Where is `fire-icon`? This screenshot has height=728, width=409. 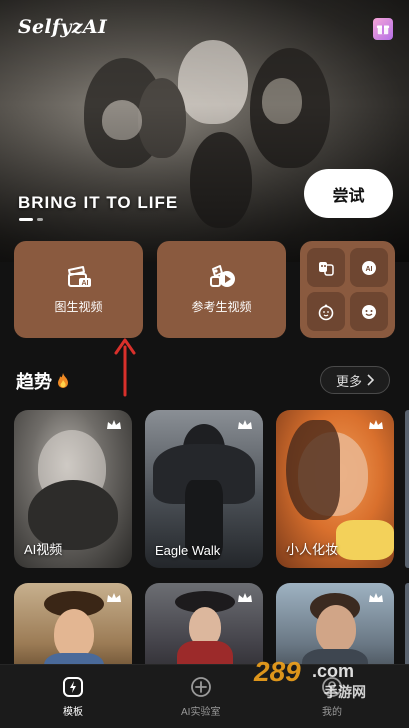 fire-icon is located at coordinates (63, 380).